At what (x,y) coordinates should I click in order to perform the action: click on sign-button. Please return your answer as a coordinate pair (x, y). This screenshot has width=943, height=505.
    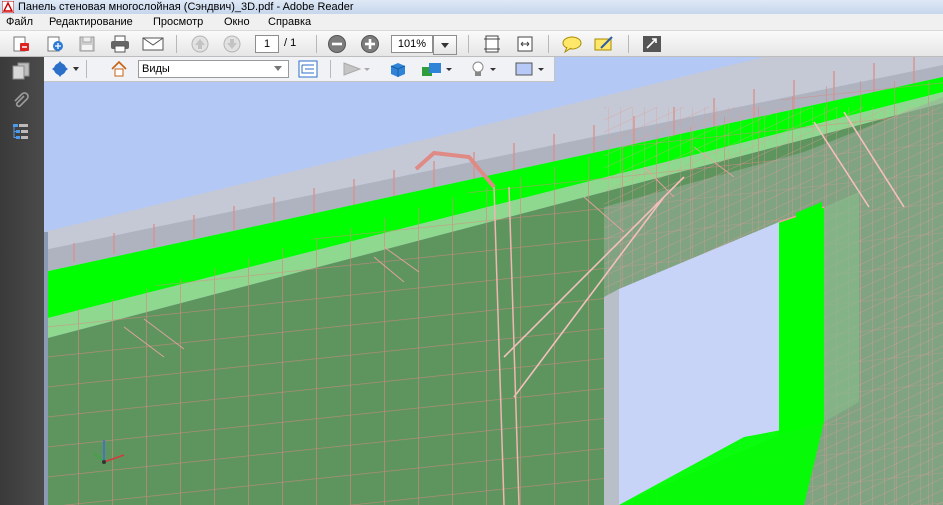
    Looking at the image, I should click on (604, 44).